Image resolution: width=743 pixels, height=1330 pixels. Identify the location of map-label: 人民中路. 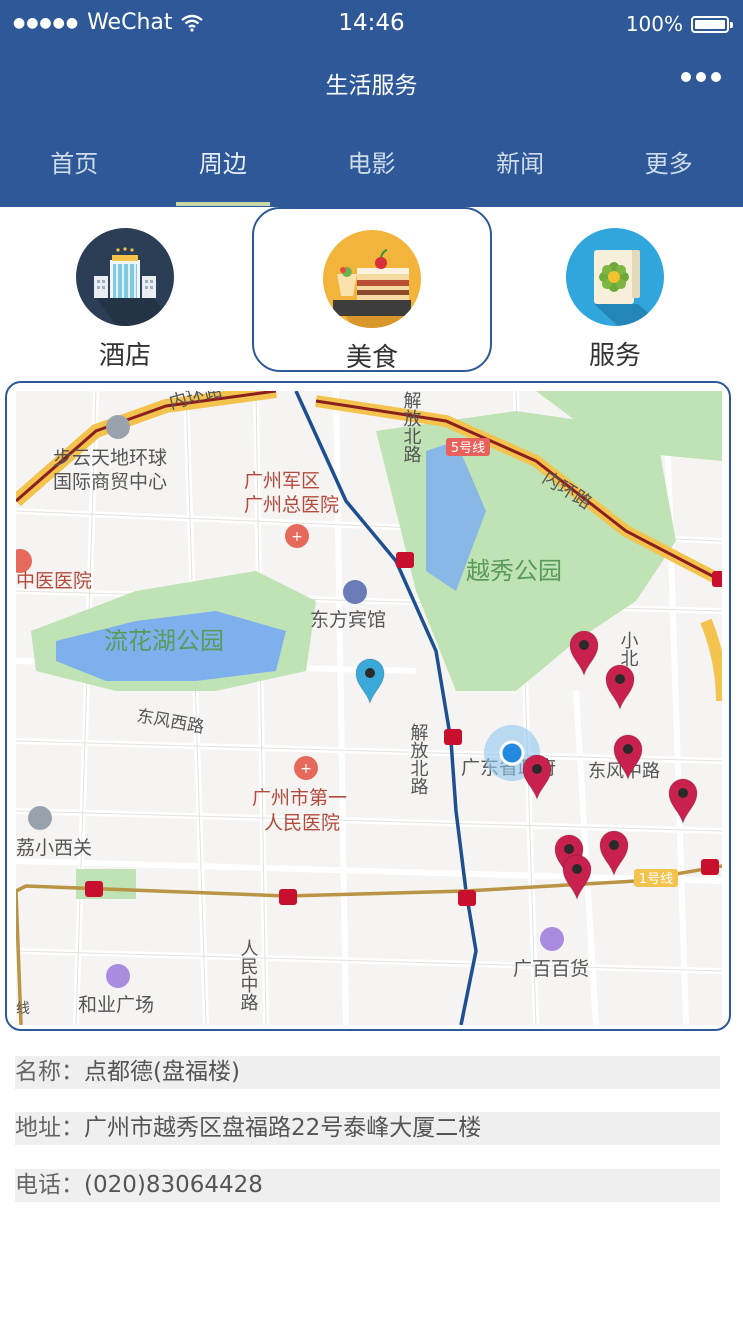
(248, 975).